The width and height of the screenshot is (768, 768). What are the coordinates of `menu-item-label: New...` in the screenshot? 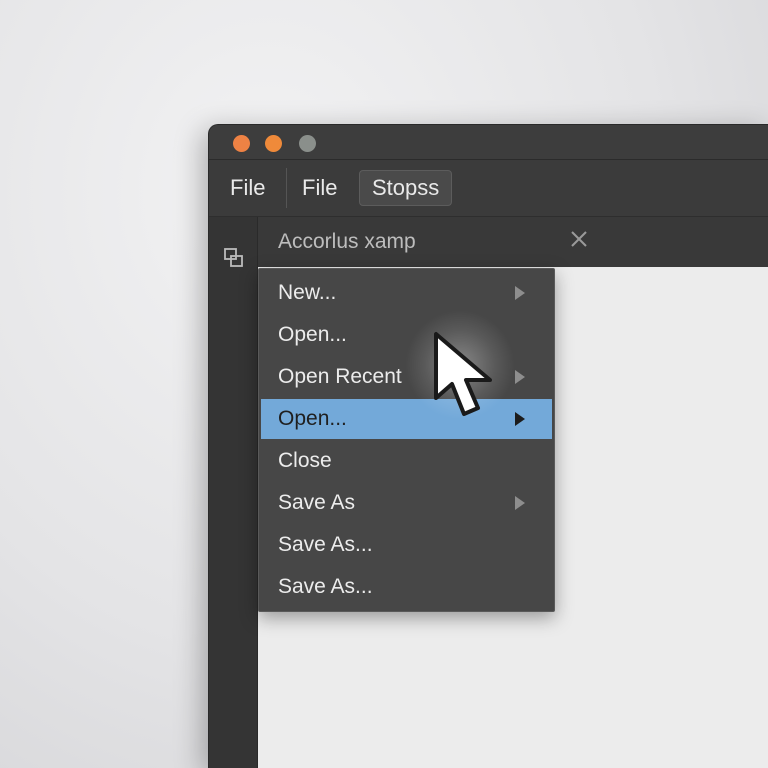 It's located at (307, 292).